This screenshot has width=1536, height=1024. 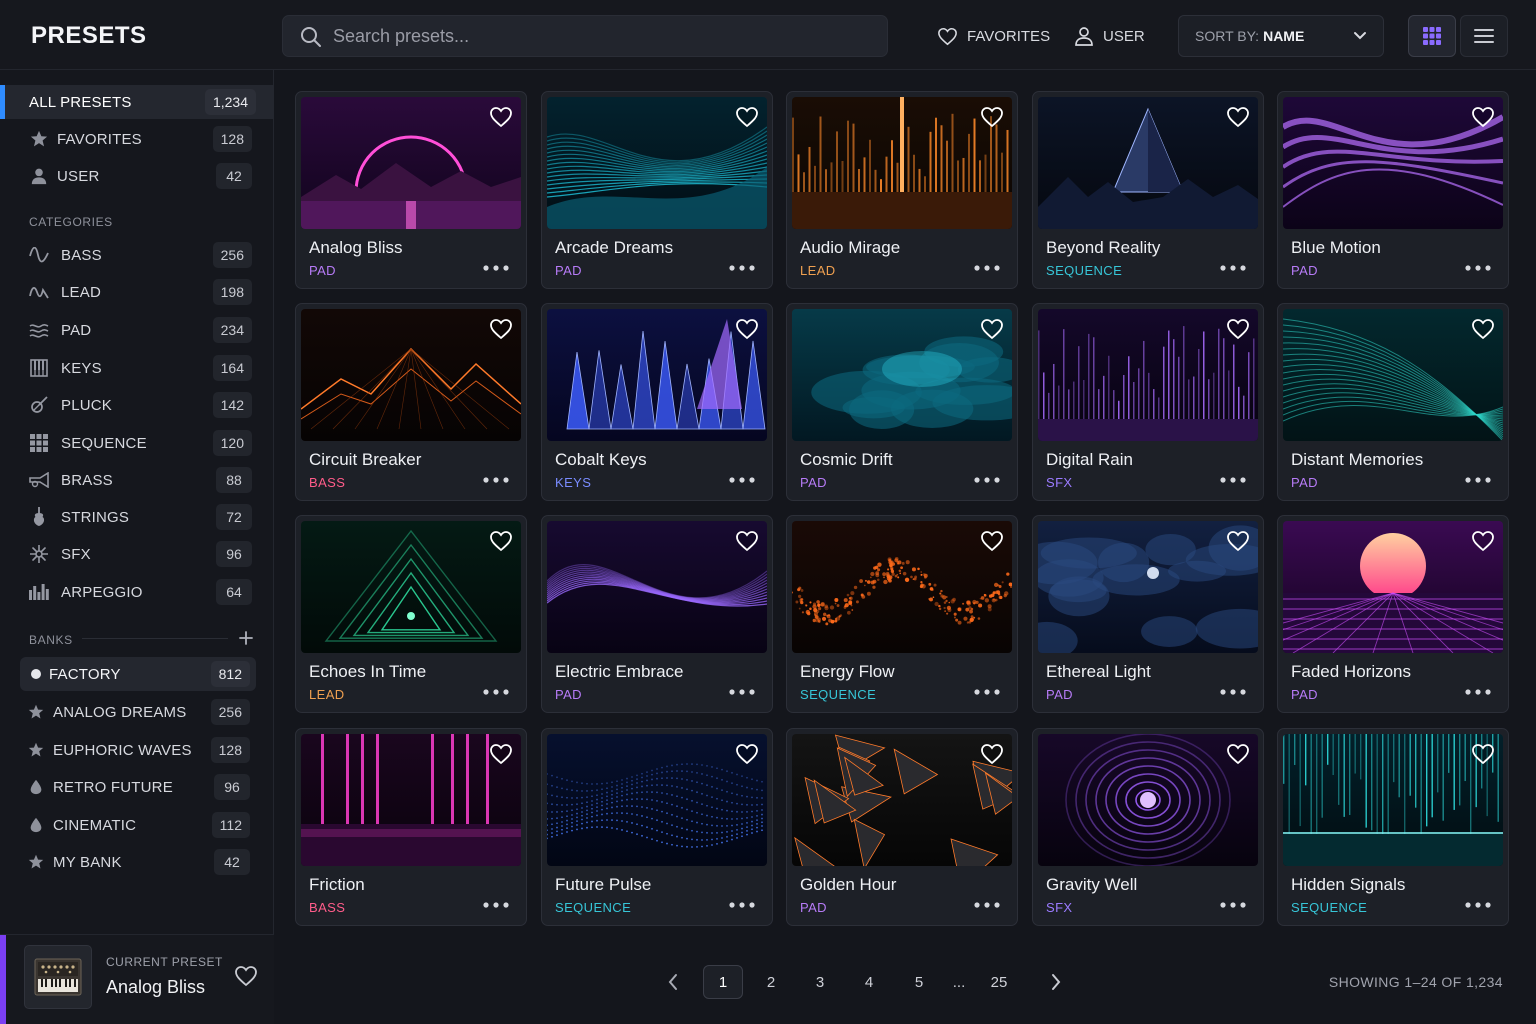 What do you see at coordinates (1393, 614) in the screenshot?
I see `preset-card: Faded Horizons PAD` at bounding box center [1393, 614].